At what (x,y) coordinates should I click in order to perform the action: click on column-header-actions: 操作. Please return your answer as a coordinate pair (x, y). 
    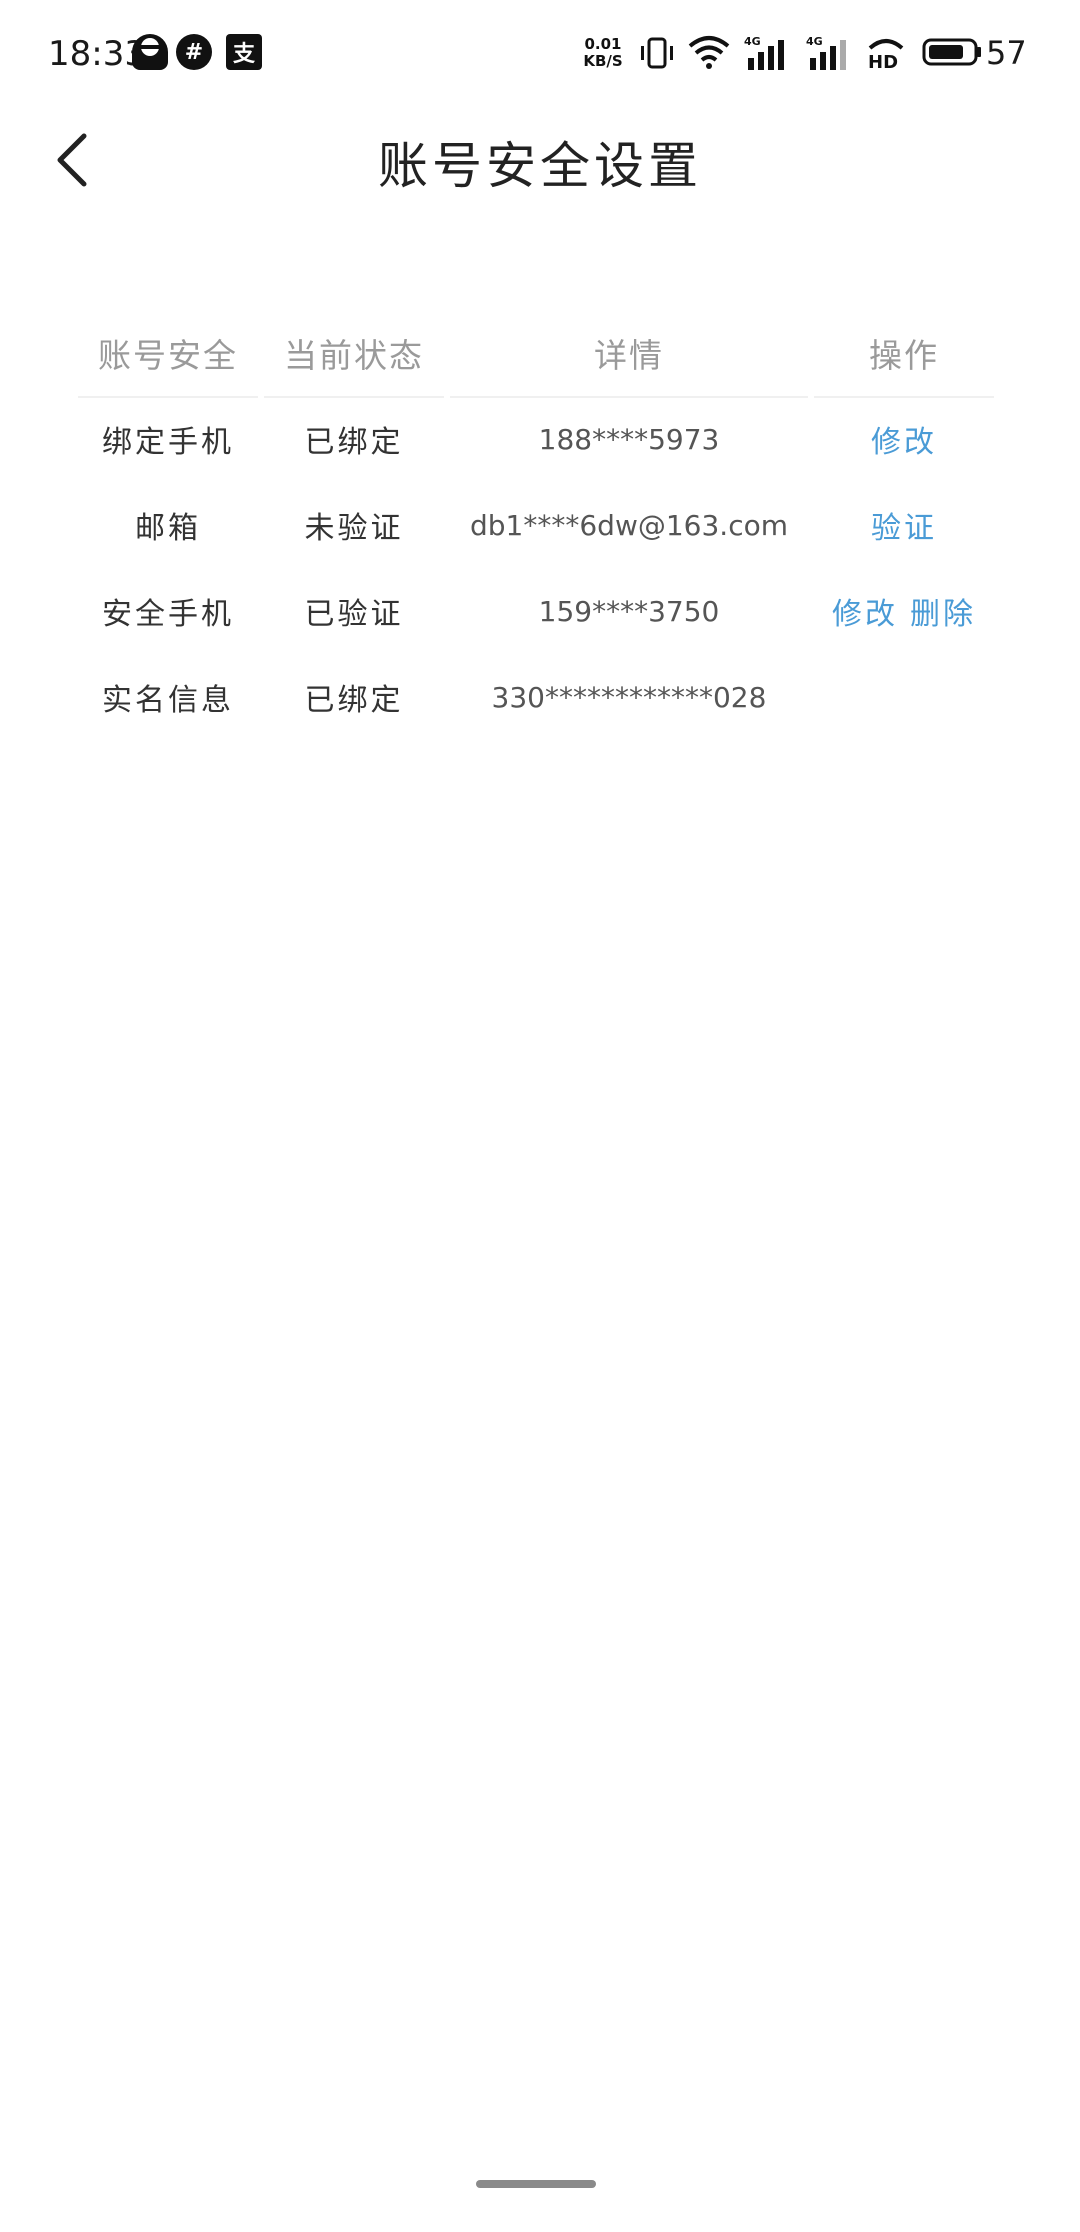
    Looking at the image, I should click on (904, 354).